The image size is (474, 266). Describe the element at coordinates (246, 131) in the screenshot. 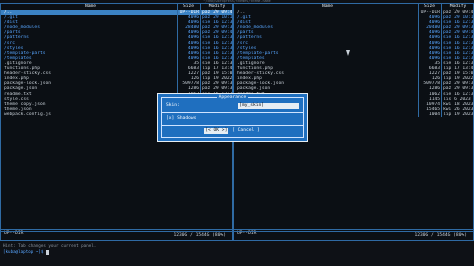

I see `cancel-button: [ Cancel ]` at that location.